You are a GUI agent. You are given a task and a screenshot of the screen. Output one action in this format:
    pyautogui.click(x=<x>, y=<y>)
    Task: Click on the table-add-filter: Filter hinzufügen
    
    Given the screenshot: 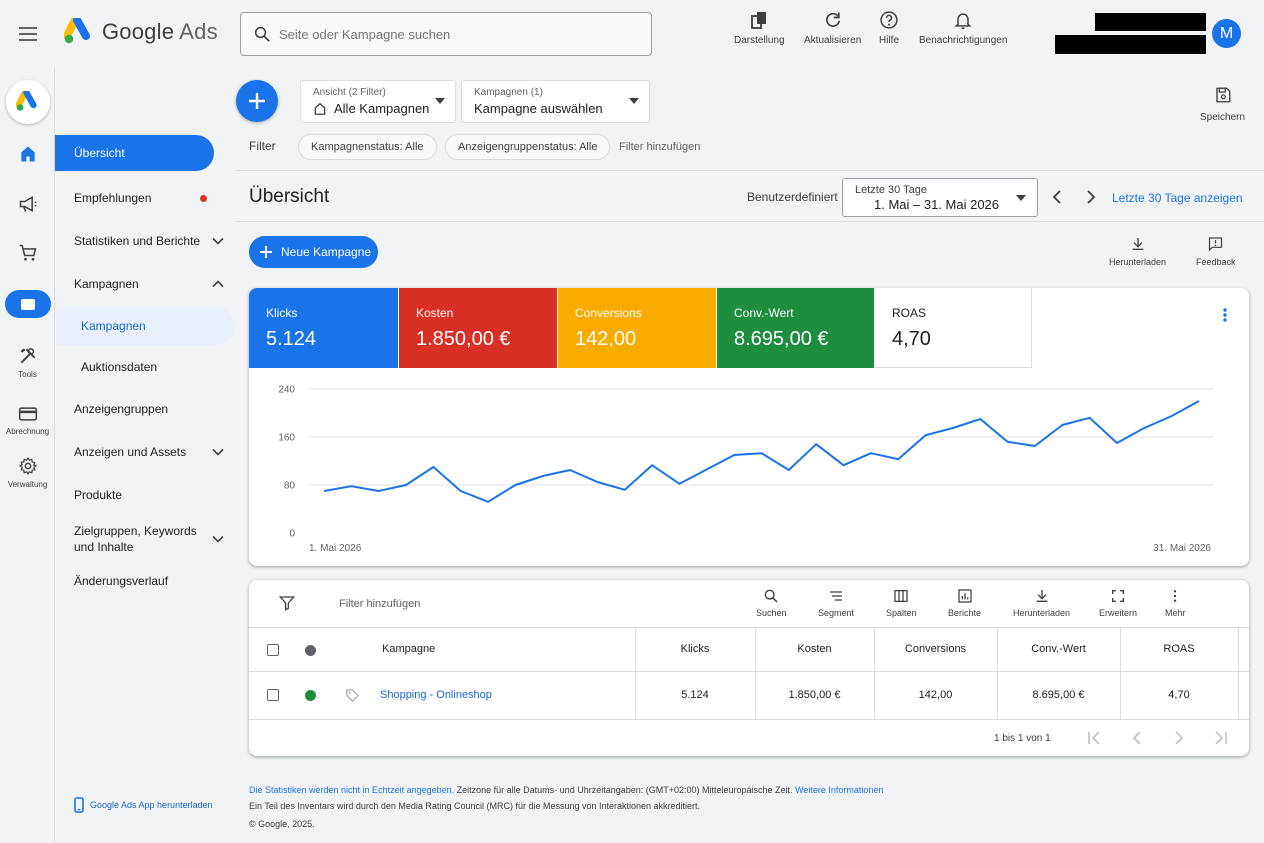 What is the action you would take?
    pyautogui.click(x=379, y=604)
    